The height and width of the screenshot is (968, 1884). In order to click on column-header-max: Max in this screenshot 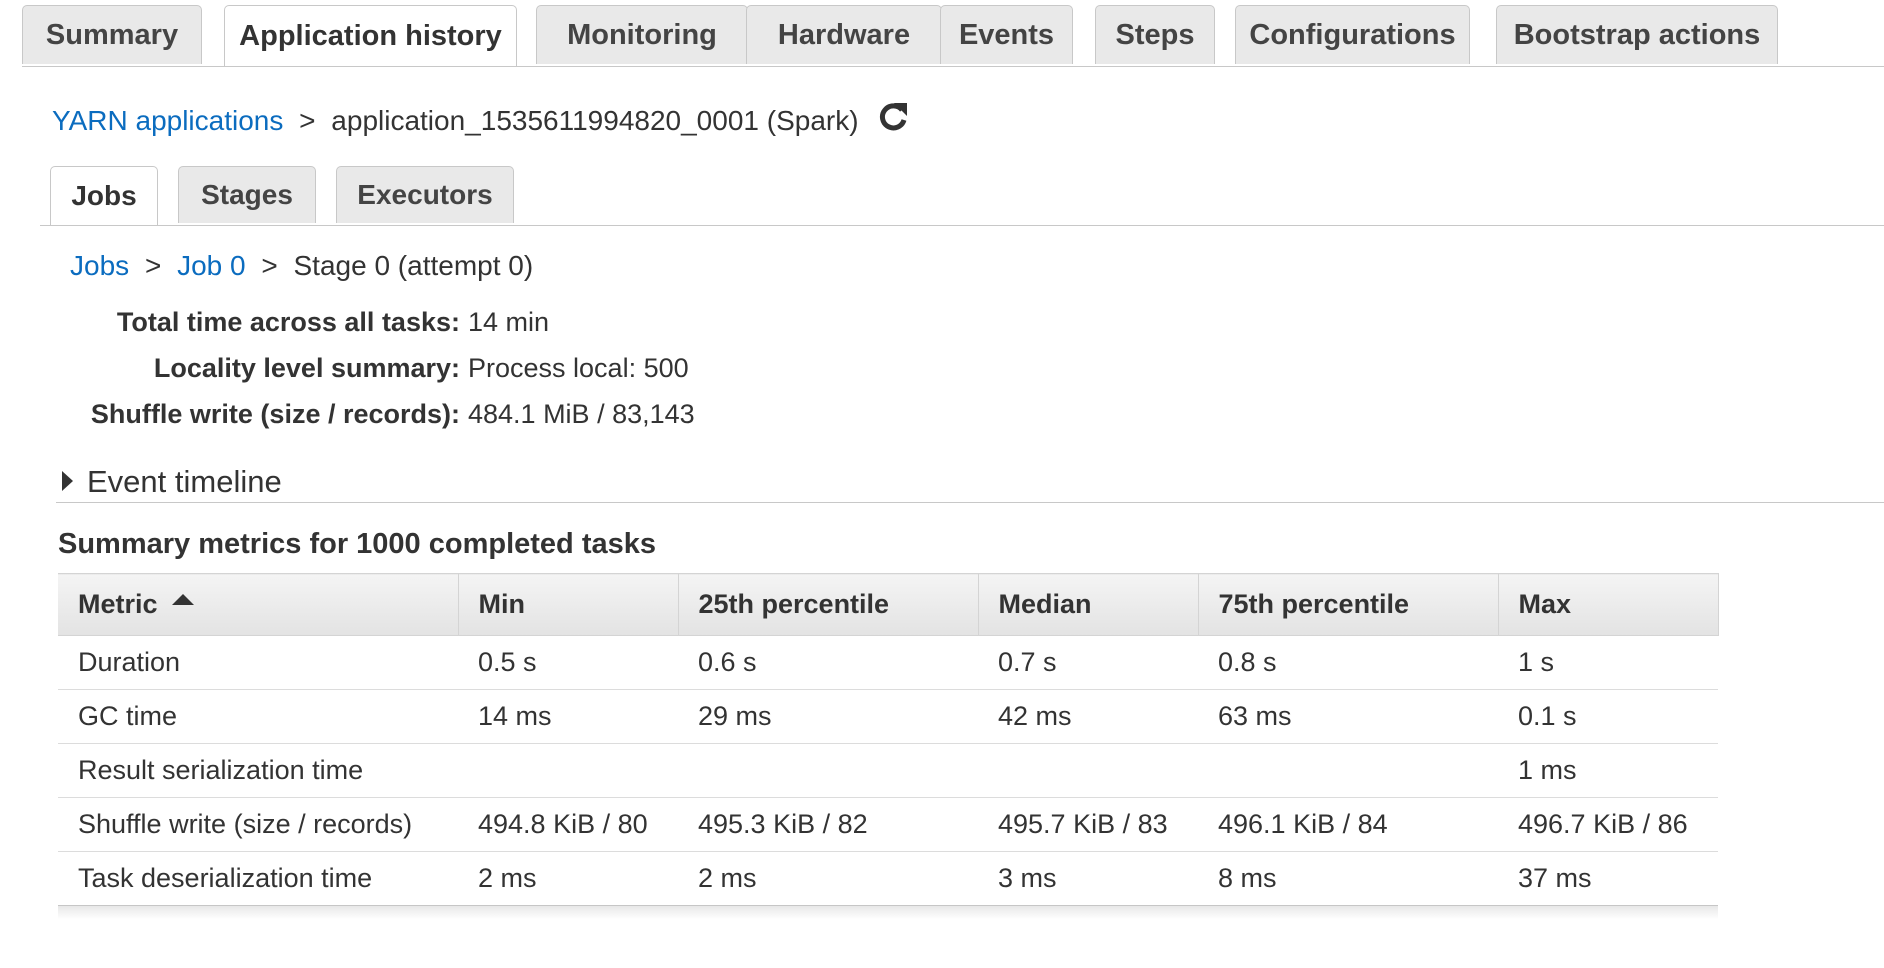, I will do `click(1608, 604)`.